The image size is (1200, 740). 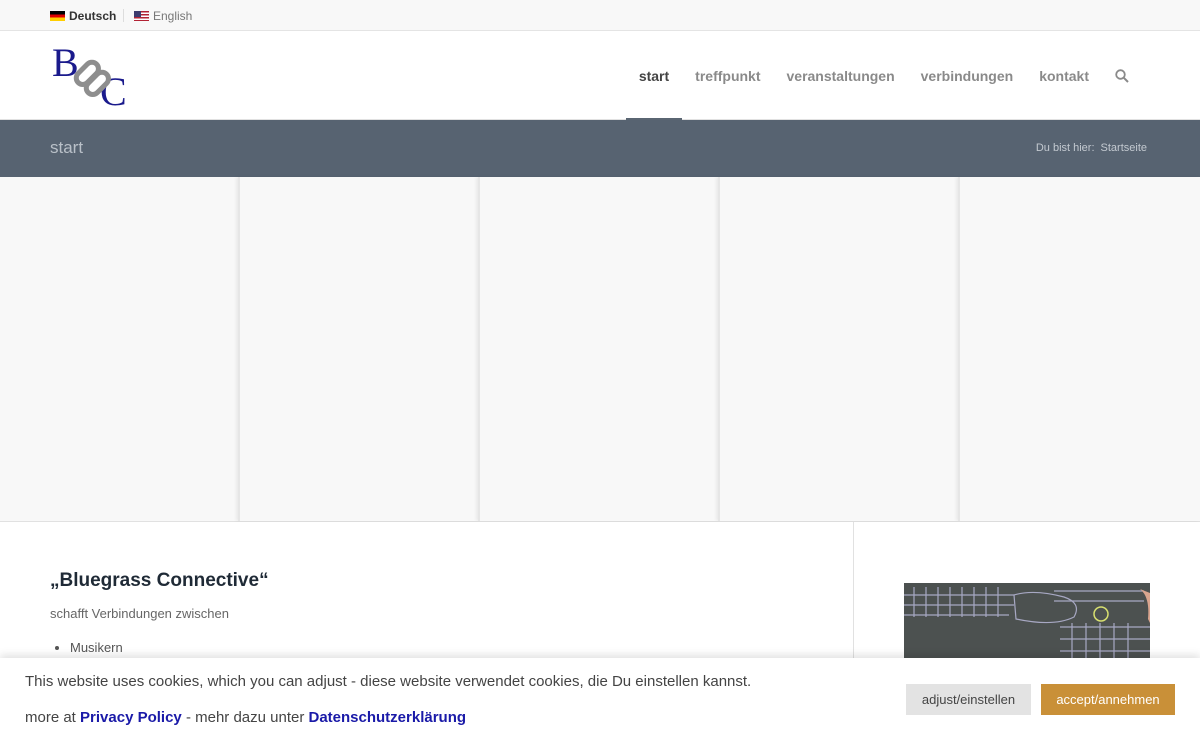 I want to click on search-button, so click(x=1119, y=75).